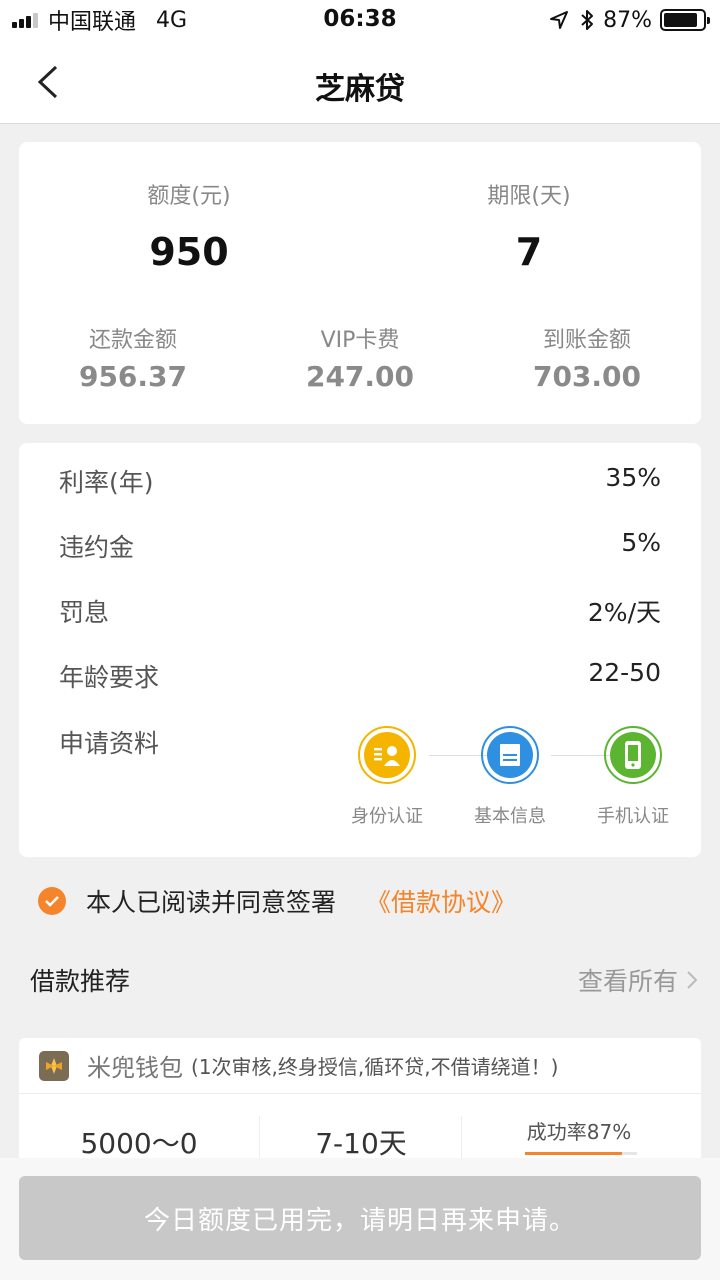 The image size is (720, 1280). Describe the element at coordinates (510, 816) in the screenshot. I see `step-basic-info-label: 基本信息` at that location.